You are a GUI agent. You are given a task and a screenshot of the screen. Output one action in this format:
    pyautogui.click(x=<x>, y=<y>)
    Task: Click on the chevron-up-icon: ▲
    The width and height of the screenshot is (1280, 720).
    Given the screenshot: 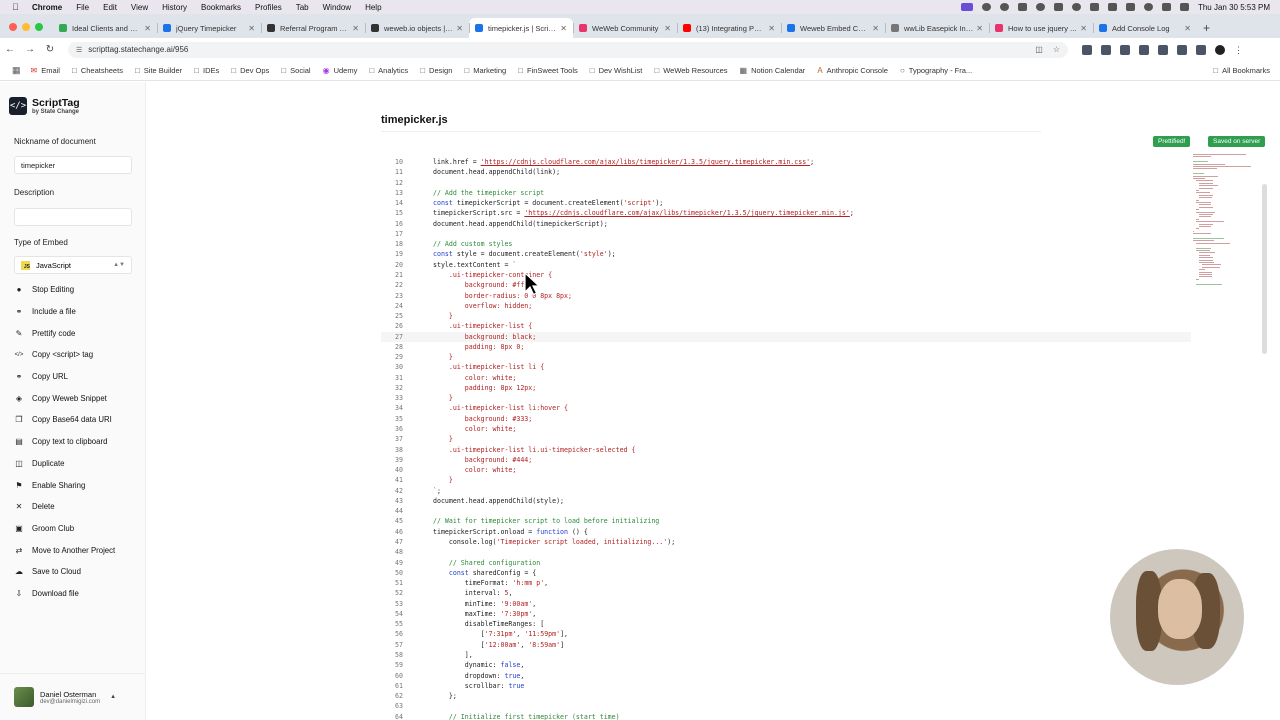 What is the action you would take?
    pyautogui.click(x=113, y=697)
    